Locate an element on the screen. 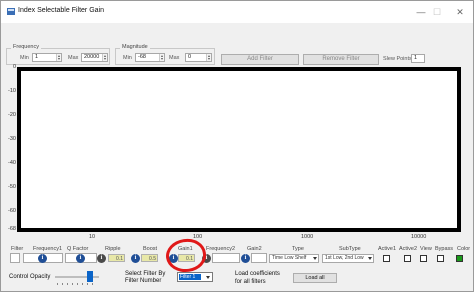 Image resolution: width=474 pixels, height=292 pixels. magnitude-group-label: Magnitude is located at coordinates (135, 47).